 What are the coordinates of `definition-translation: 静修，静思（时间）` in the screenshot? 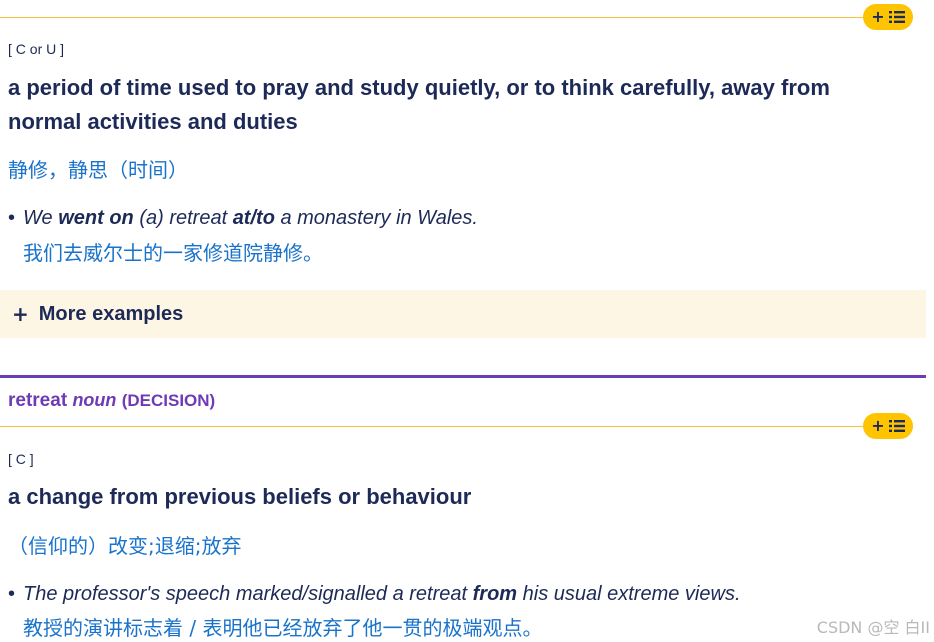 It's located at (98, 170).